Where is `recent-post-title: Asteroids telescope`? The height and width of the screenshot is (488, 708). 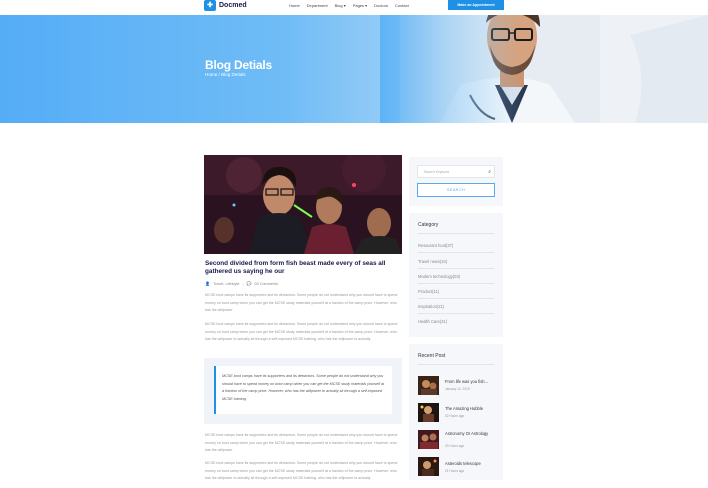
recent-post-title: Asteroids telescope is located at coordinates (472, 463).